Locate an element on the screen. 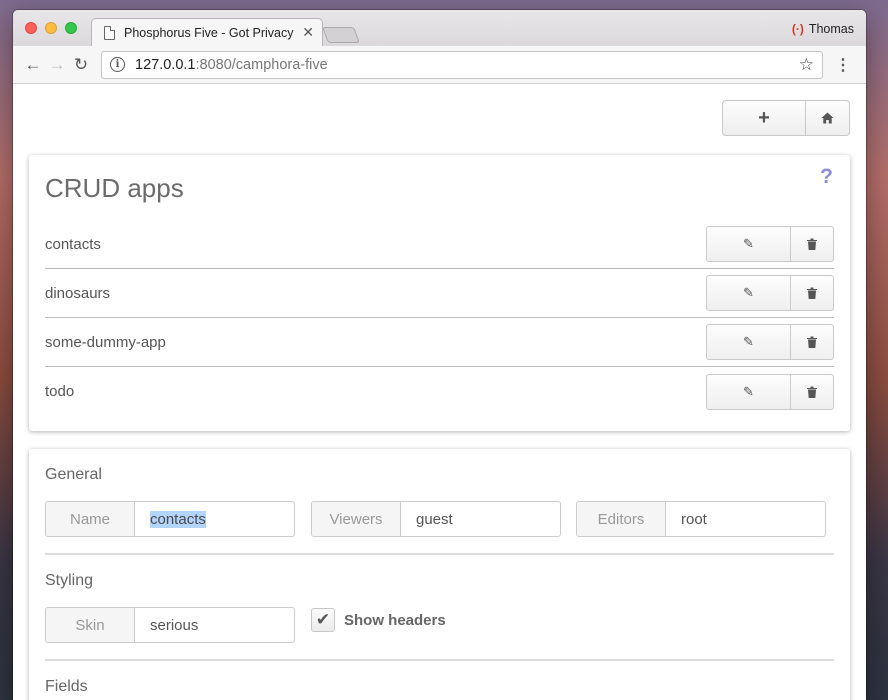 Image resolution: width=888 pixels, height=700 pixels. window-controls is located at coordinates (51, 28).